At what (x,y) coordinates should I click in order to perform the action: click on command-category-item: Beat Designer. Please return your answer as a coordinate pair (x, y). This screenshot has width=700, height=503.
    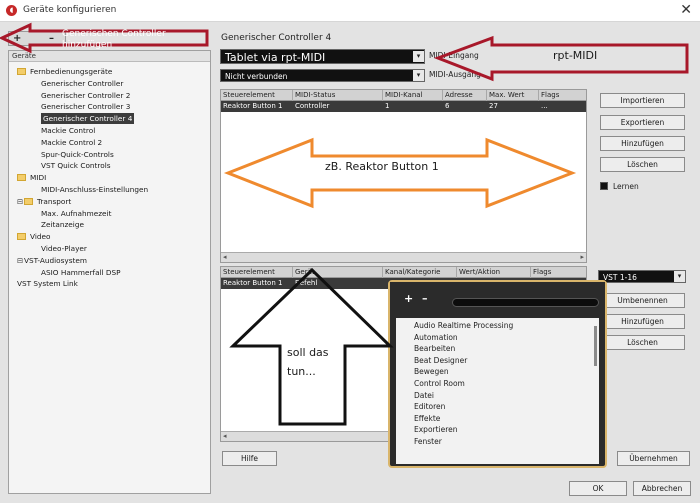
    Looking at the image, I should click on (440, 360).